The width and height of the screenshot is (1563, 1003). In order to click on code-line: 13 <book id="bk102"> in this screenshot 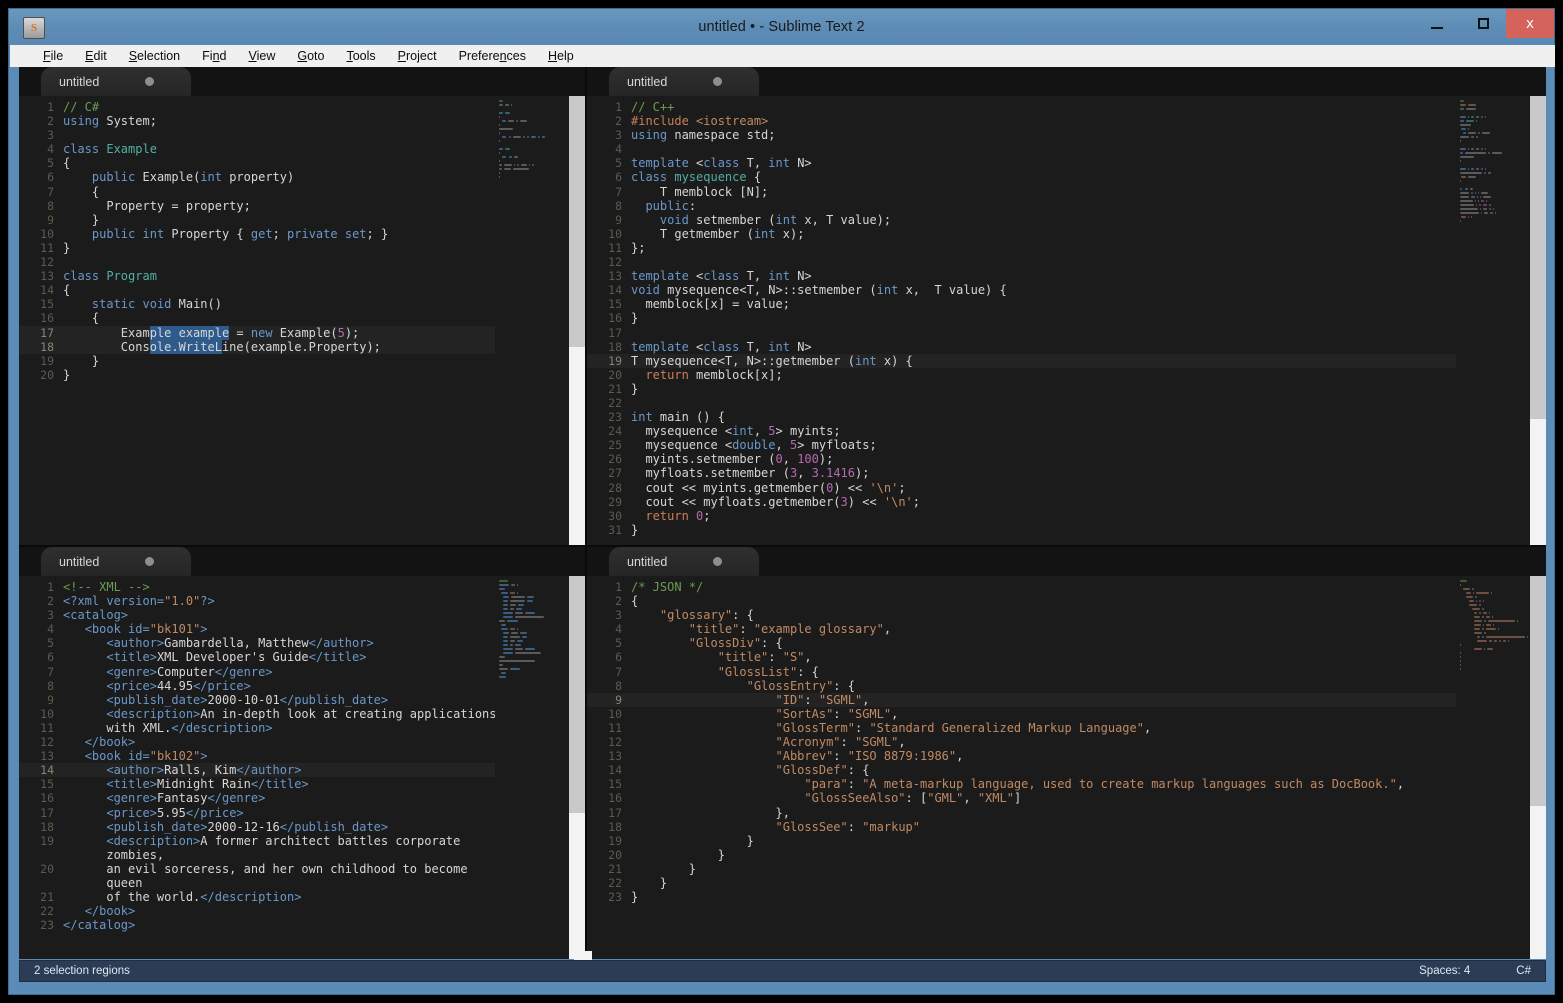, I will do `click(302, 756)`.